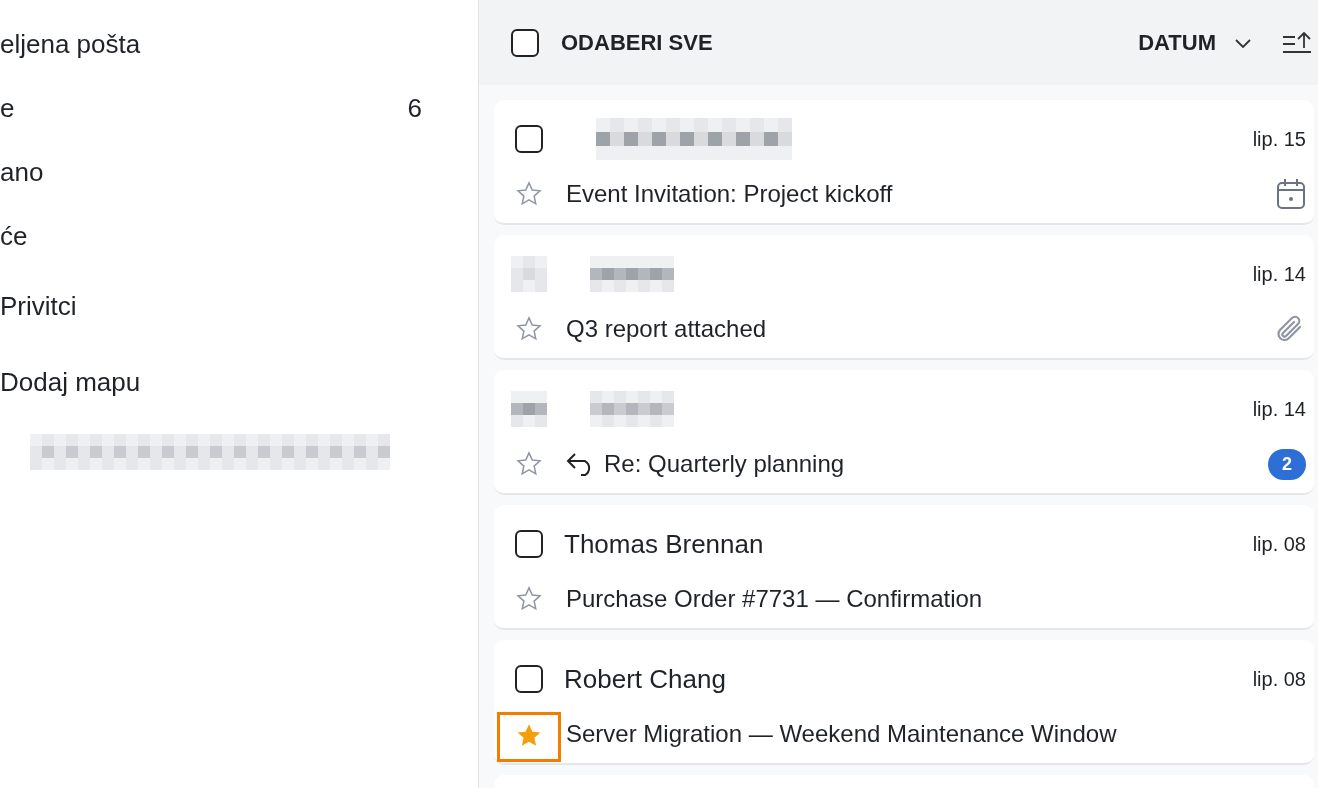 The height and width of the screenshot is (788, 1318). I want to click on folder-item: će, so click(239, 236).